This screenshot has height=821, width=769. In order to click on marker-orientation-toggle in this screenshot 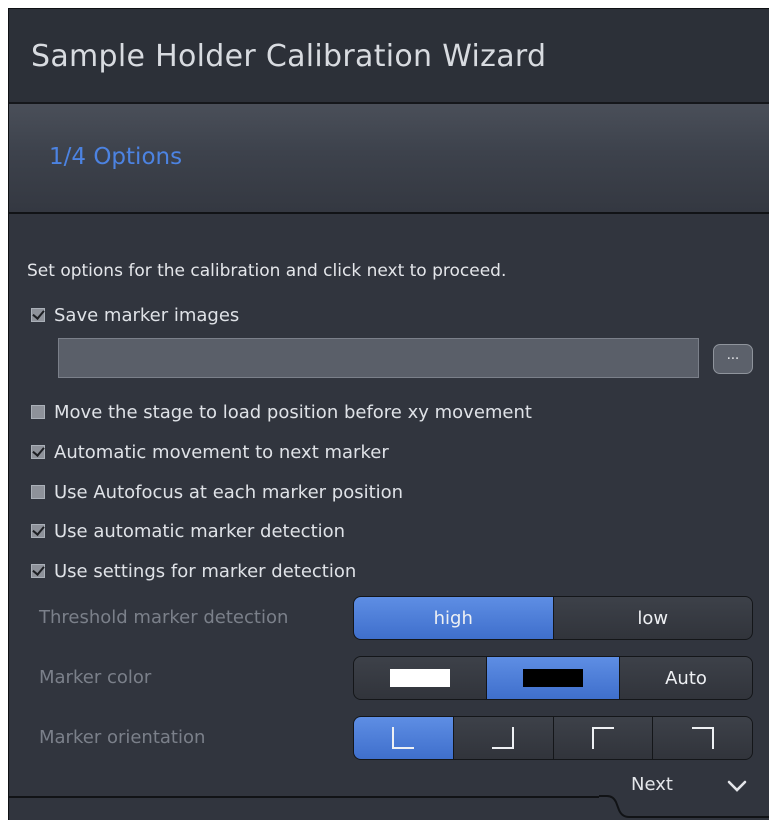, I will do `click(553, 738)`.